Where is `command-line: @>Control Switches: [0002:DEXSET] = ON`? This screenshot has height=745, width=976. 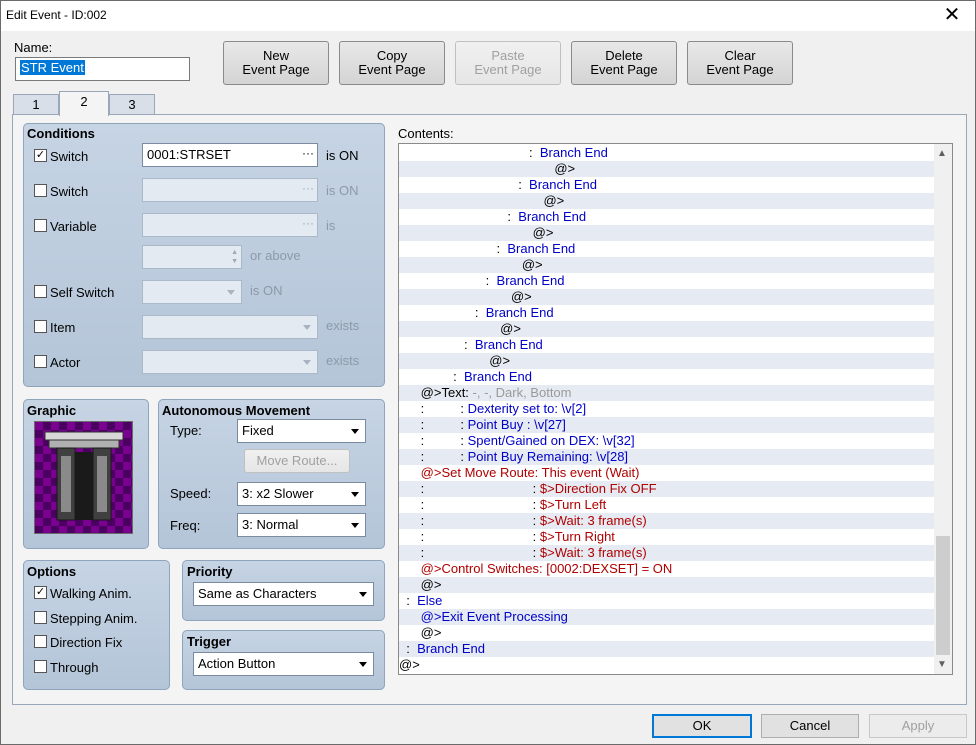
command-line: @>Control Switches: [0002:DEXSET] = ON is located at coordinates (666, 569).